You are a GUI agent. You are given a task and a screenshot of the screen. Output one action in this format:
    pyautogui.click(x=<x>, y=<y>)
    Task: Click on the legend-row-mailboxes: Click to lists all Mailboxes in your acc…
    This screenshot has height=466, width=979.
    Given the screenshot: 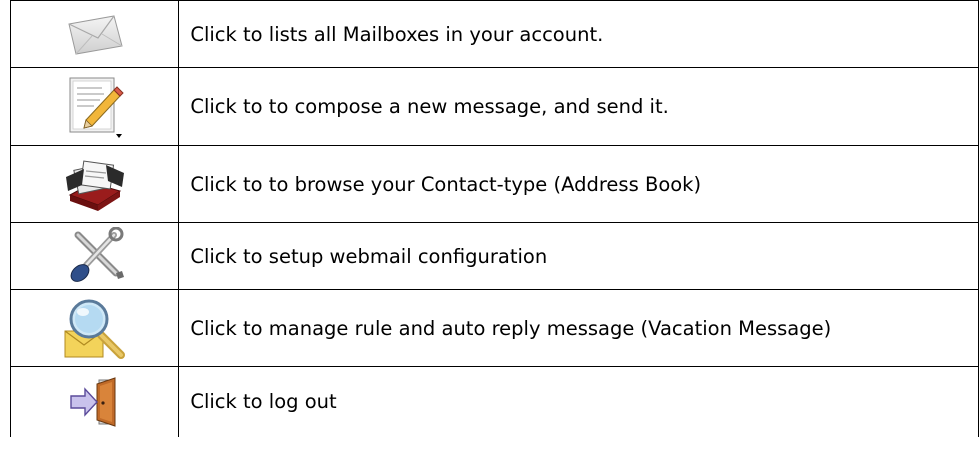 What is the action you would take?
    pyautogui.click(x=494, y=34)
    